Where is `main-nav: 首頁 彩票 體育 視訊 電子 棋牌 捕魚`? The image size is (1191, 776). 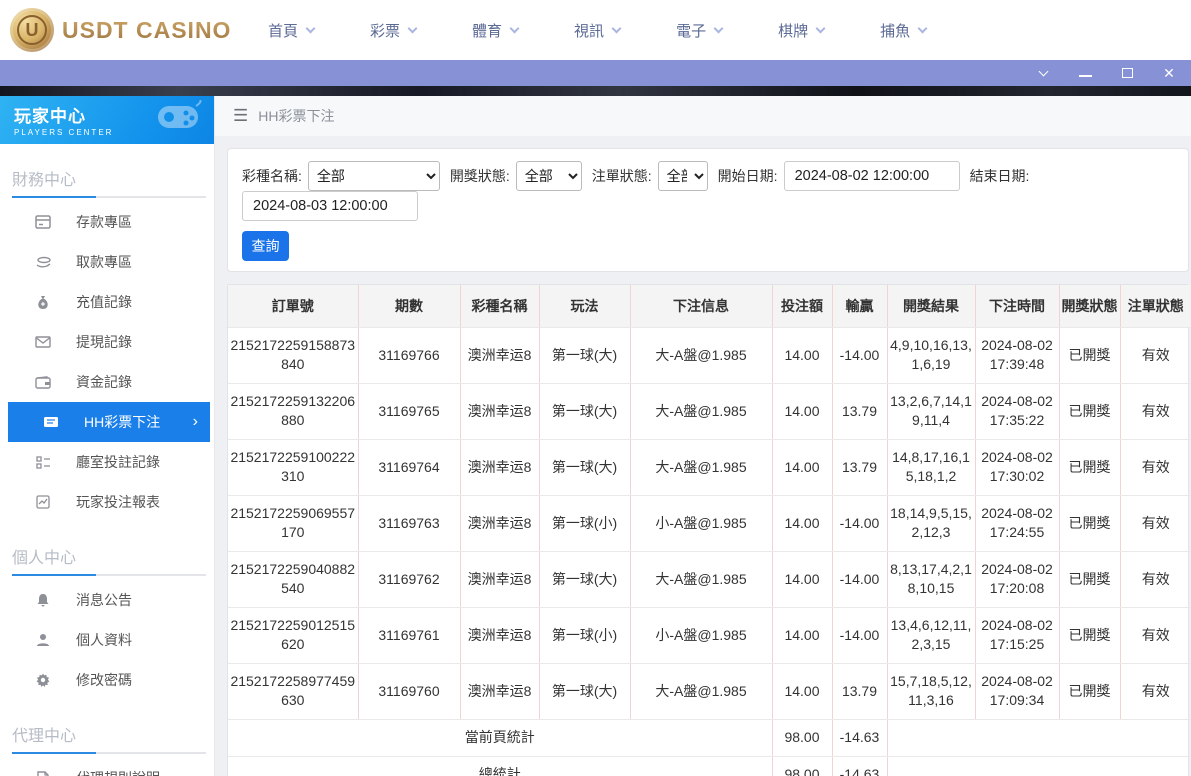
main-nav: 首頁 彩票 體育 視訊 電子 棋牌 捕魚 is located at coordinates (598, 30).